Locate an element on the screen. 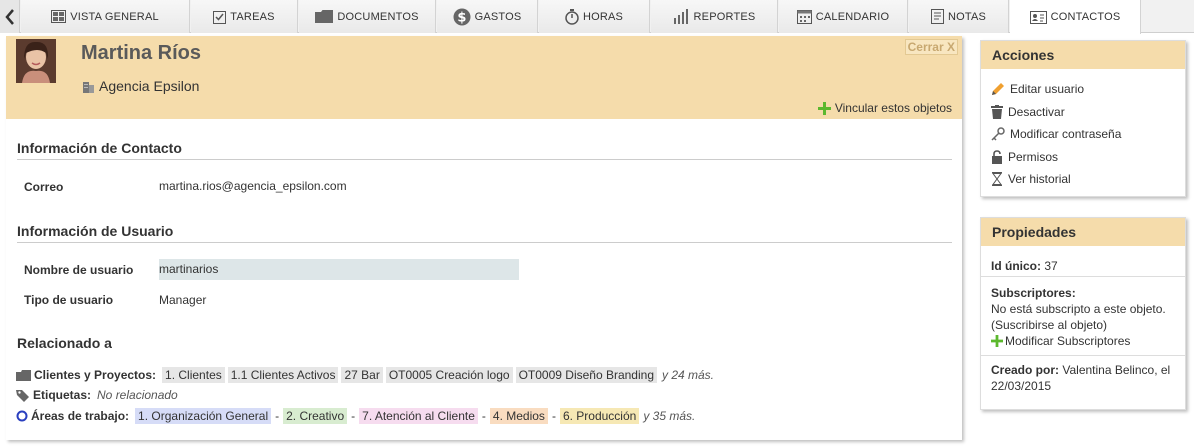  tab-label: NOTAS is located at coordinates (967, 16).